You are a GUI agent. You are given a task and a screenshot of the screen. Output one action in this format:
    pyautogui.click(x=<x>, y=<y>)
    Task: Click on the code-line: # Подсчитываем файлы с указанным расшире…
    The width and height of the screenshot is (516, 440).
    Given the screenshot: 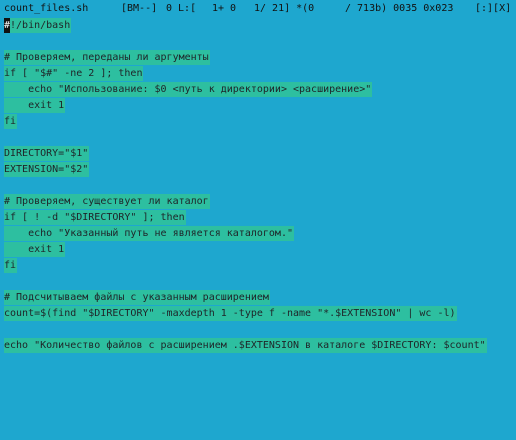 What is the action you would take?
    pyautogui.click(x=137, y=297)
    